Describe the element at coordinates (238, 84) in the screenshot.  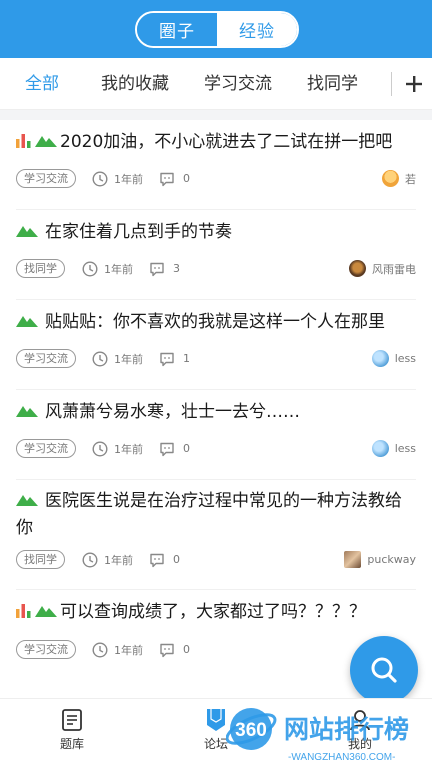
I see `tab-study-exchange: 学习交流` at that location.